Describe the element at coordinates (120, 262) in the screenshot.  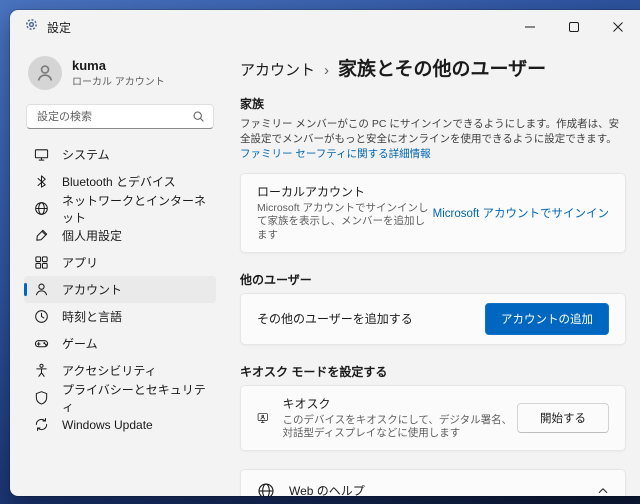
I see `sidebar-item-apps: アプリ` at that location.